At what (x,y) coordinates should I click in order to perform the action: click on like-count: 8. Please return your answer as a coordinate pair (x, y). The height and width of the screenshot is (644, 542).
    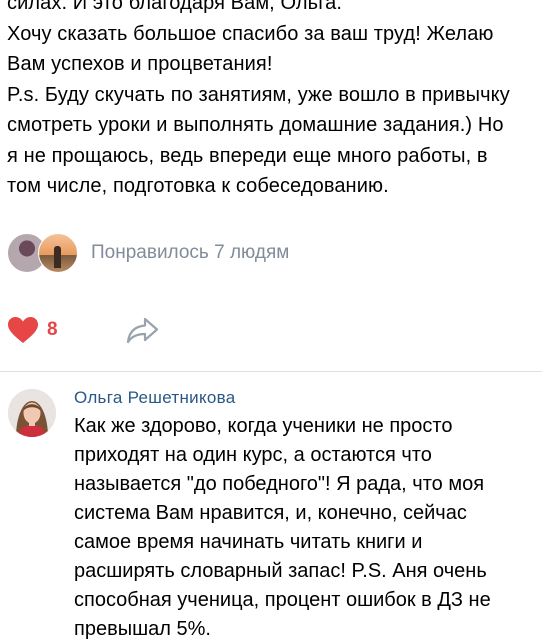
    Looking at the image, I should click on (52, 329).